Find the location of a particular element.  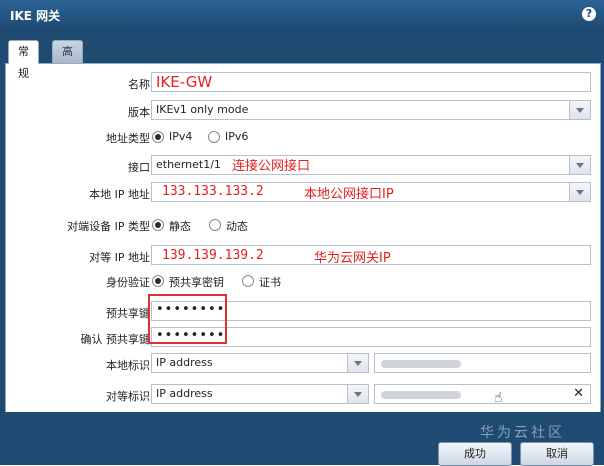

peer-ip-type-label: 对端设备 IP 类型 is located at coordinates (108, 226).